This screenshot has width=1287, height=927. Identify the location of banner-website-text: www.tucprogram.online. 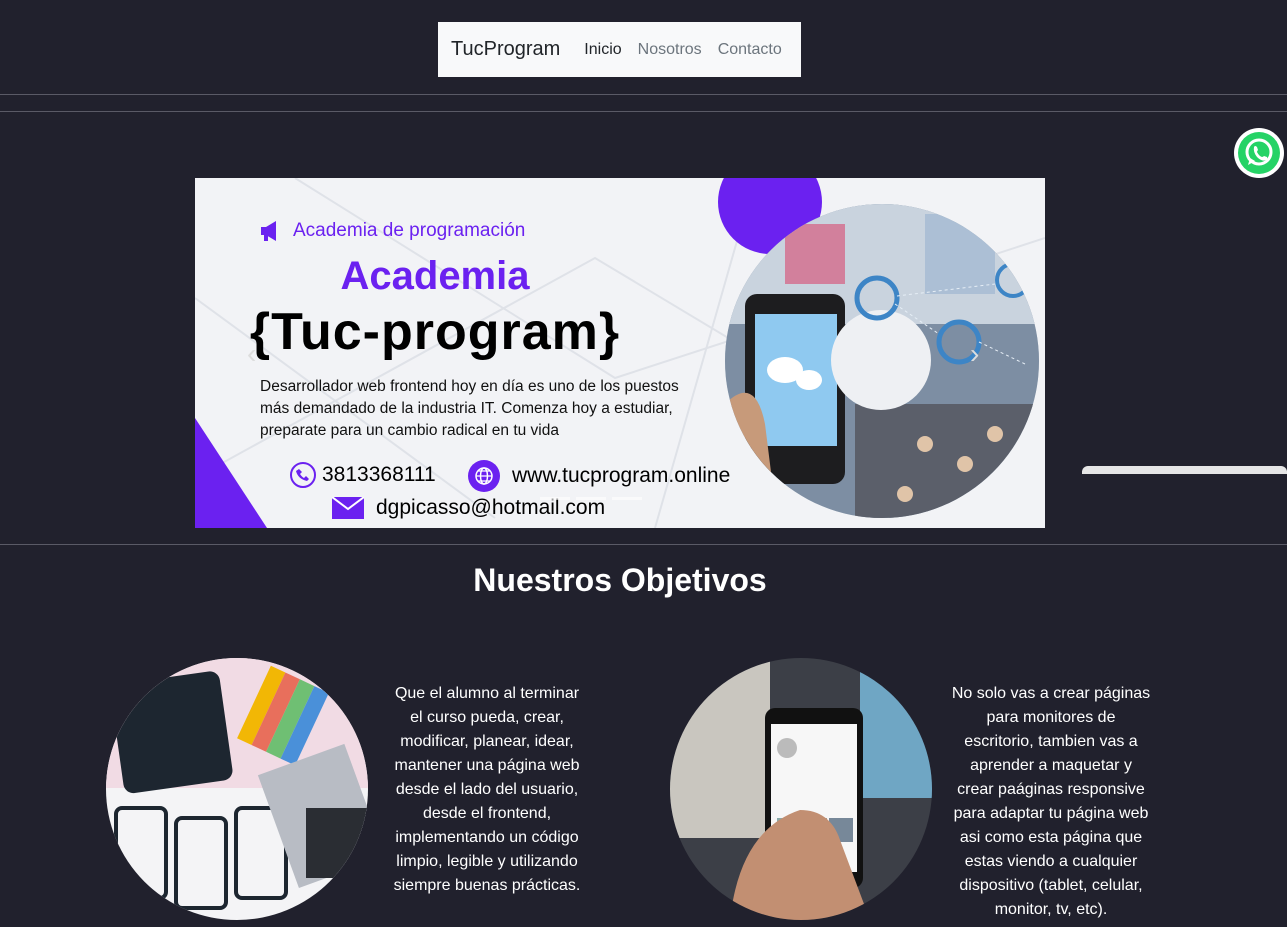
(621, 475).